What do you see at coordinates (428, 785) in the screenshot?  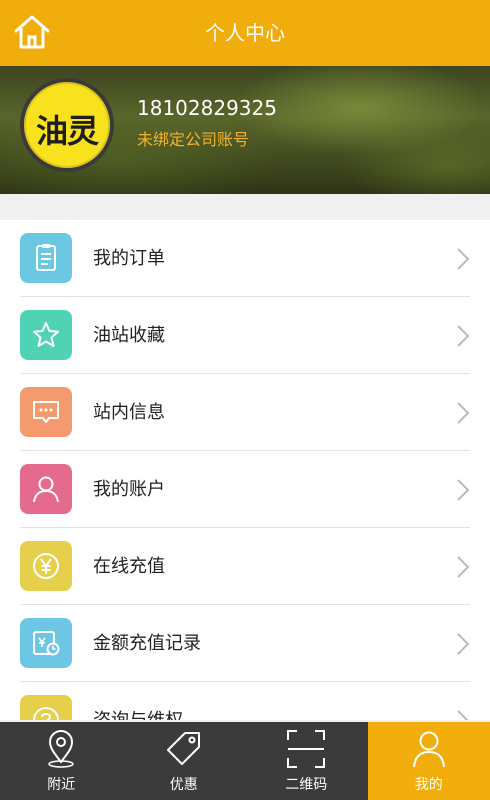 I see `tab-label: 我的` at bounding box center [428, 785].